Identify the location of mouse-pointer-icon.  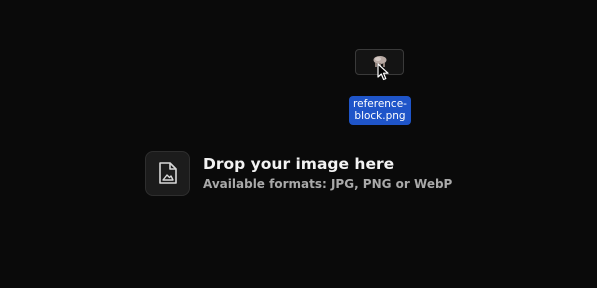
(383, 72).